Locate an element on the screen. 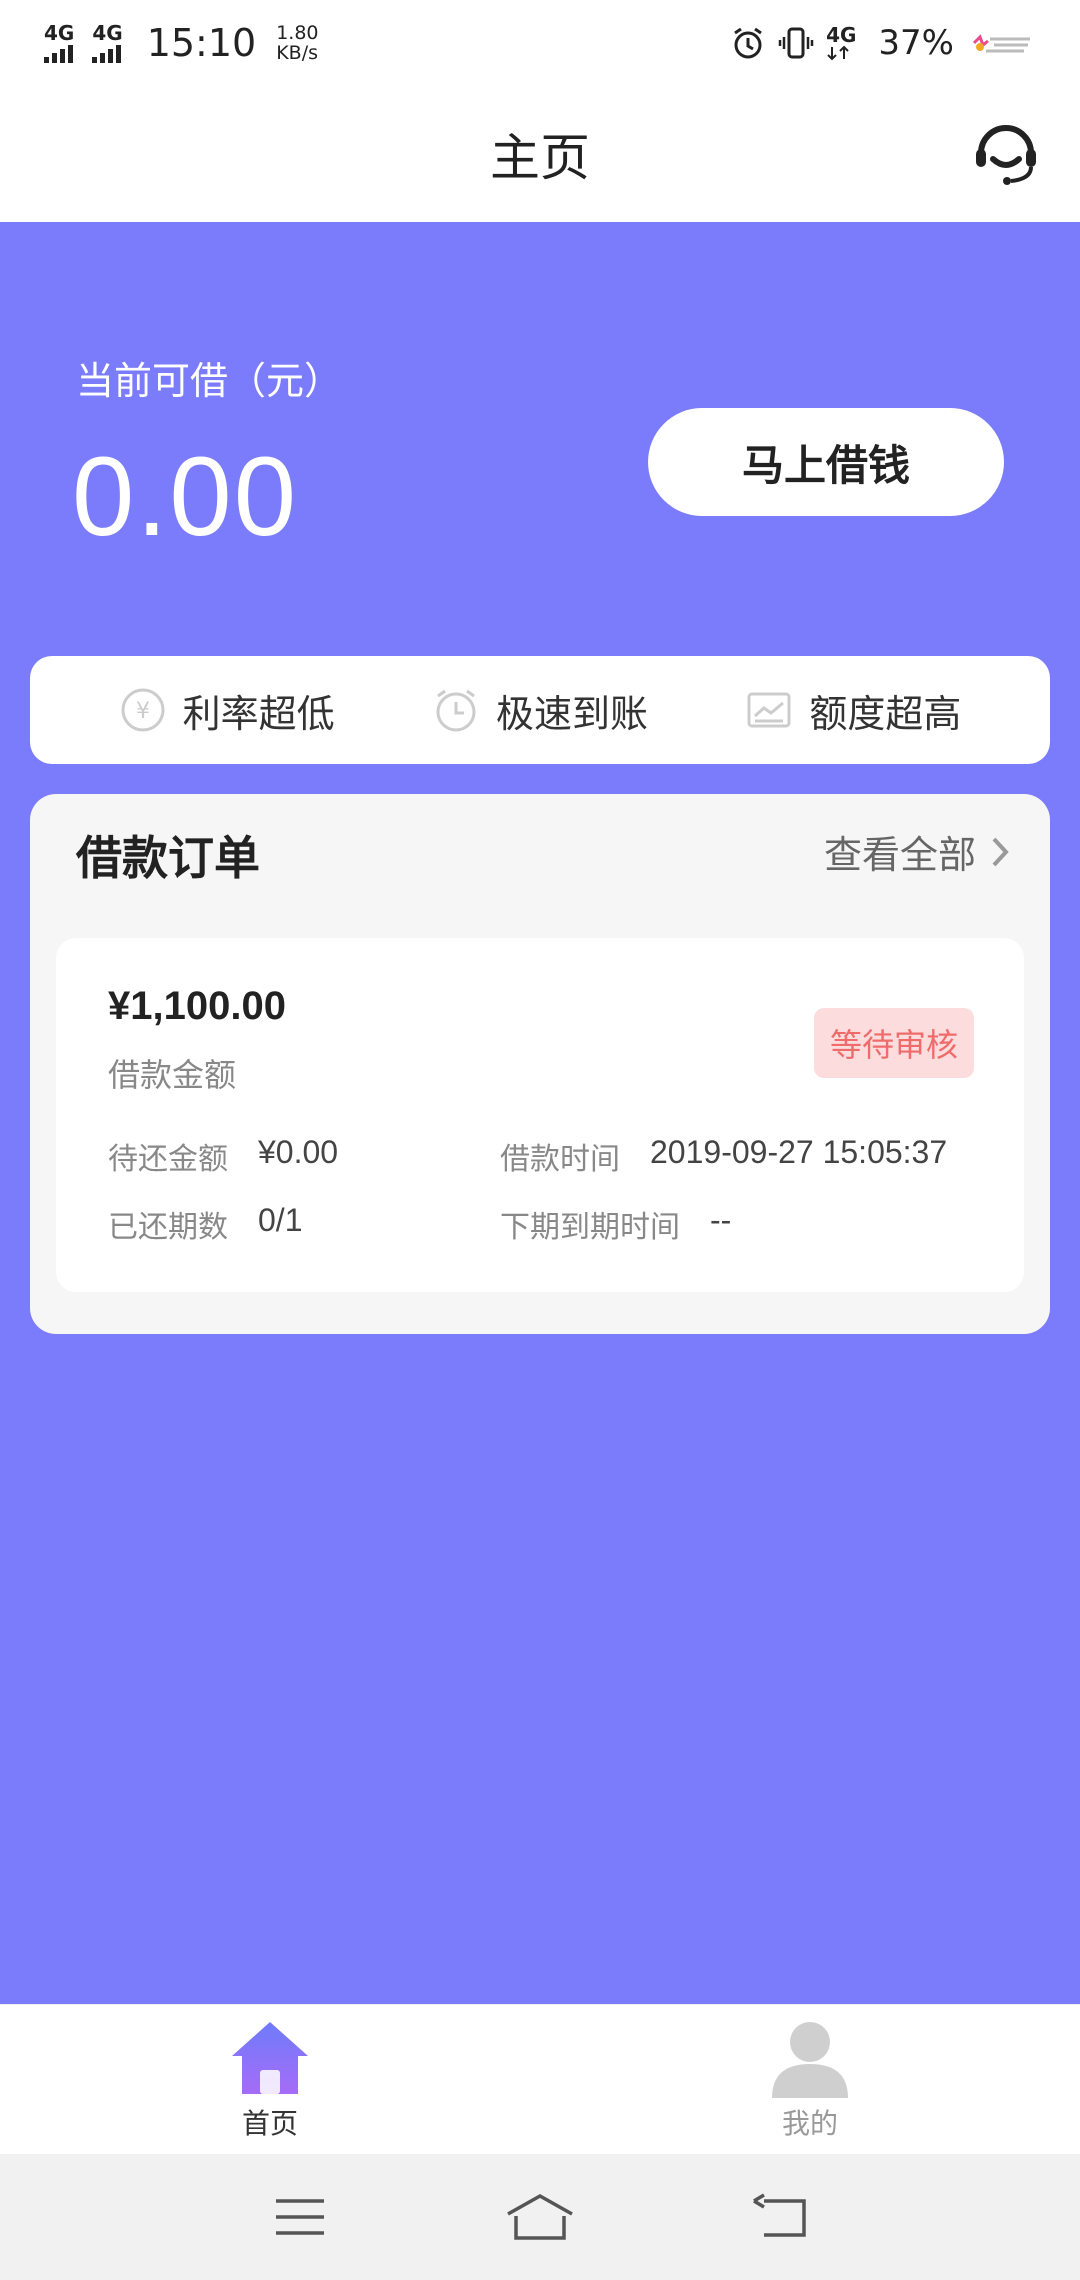 This screenshot has width=1080, height=2280. data-arrows-icon is located at coordinates (838, 53).